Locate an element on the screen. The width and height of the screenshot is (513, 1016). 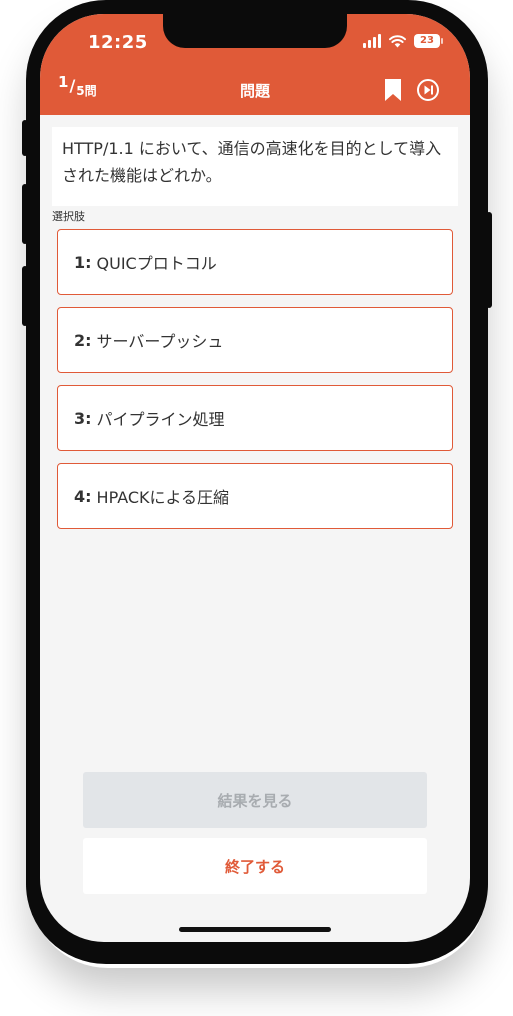
status-icons: 23 is located at coordinates (403, 41).